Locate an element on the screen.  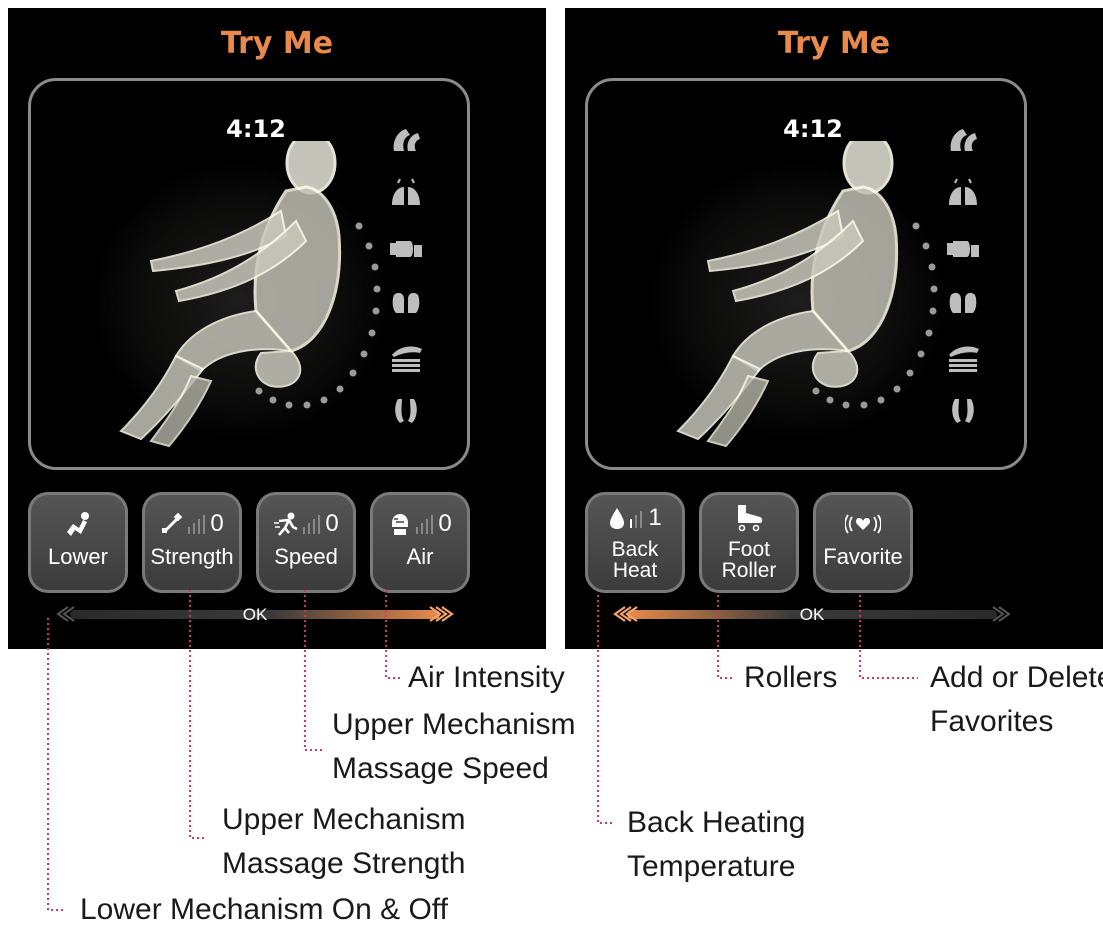
callout-rollers: Rollers is located at coordinates (791, 677).